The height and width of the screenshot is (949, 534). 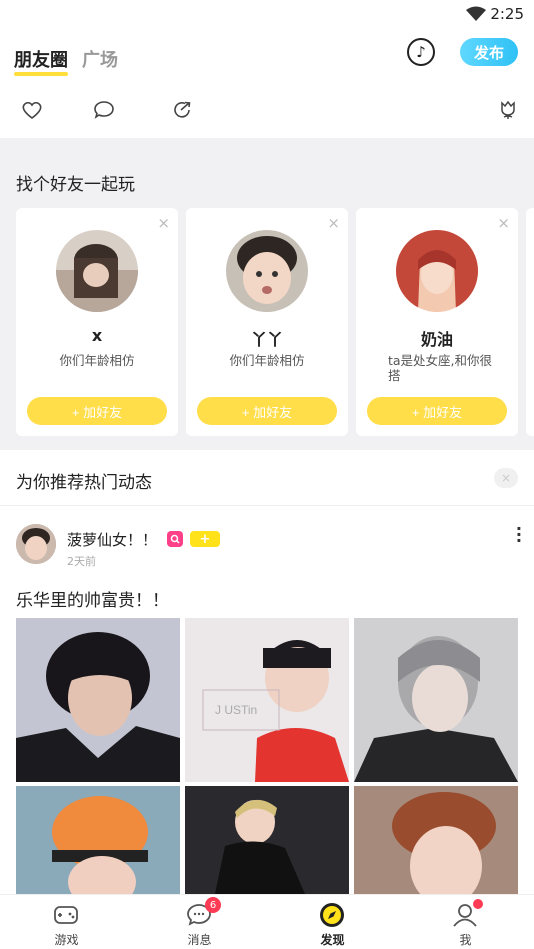 I want to click on nav-item-discover: 发现, so click(x=332, y=922).